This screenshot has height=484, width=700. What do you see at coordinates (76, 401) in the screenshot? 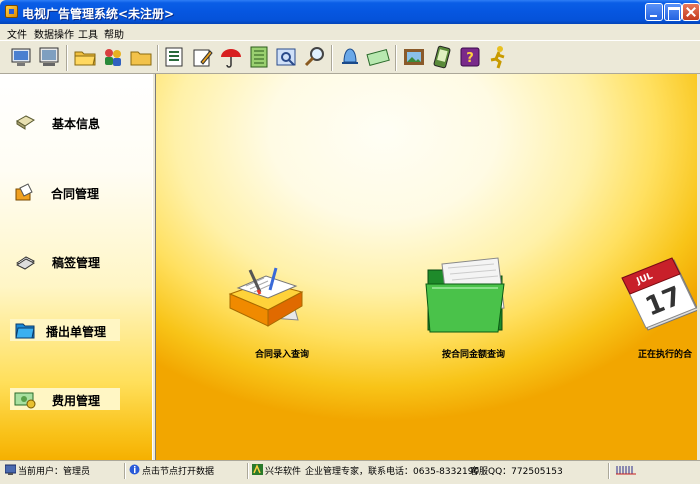
I see `sidebar-item-label: 费用管理` at bounding box center [76, 401].